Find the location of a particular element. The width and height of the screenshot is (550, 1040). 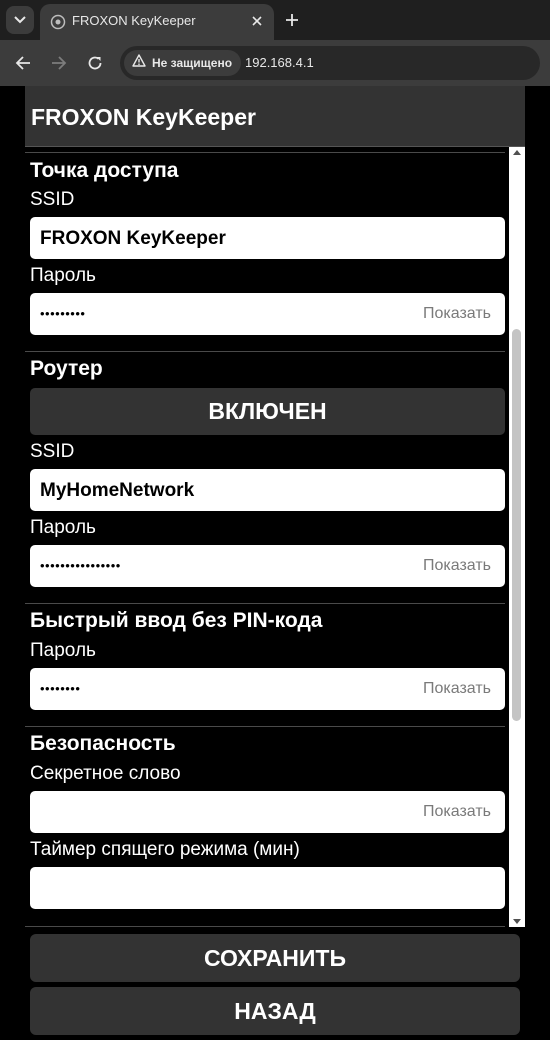

quick-password-value: •••••••• is located at coordinates (60, 688).